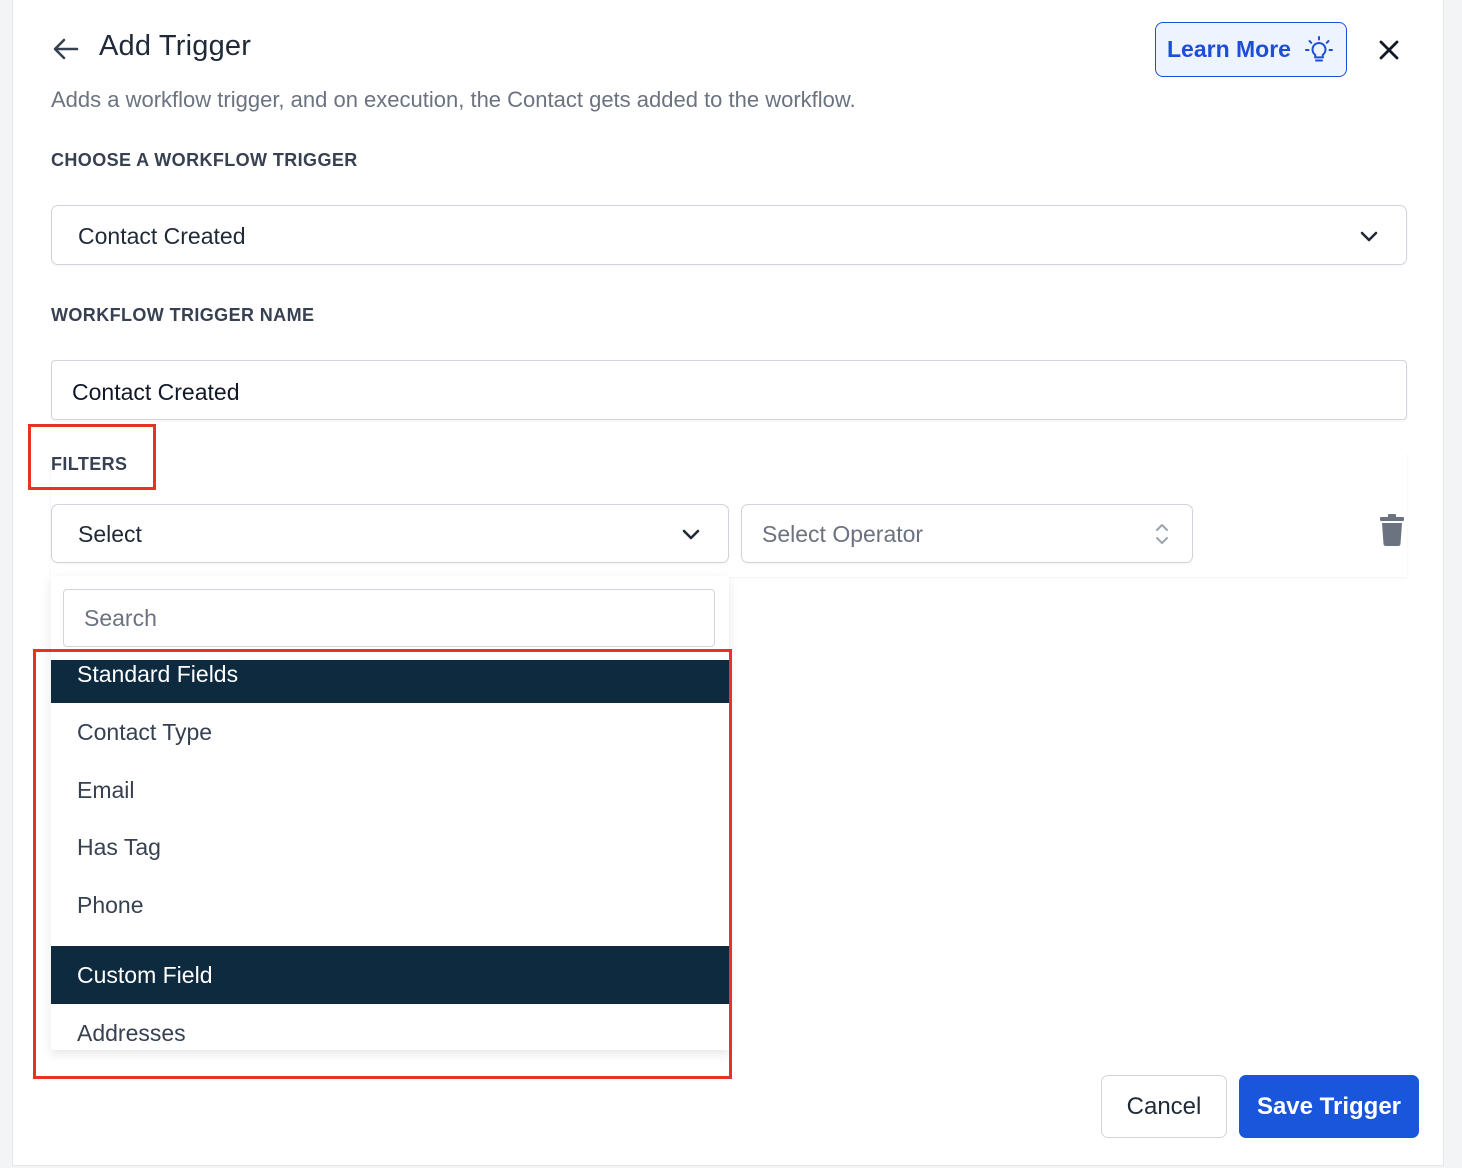  Describe the element at coordinates (1318, 48) in the screenshot. I see `lightbulb-icon` at that location.